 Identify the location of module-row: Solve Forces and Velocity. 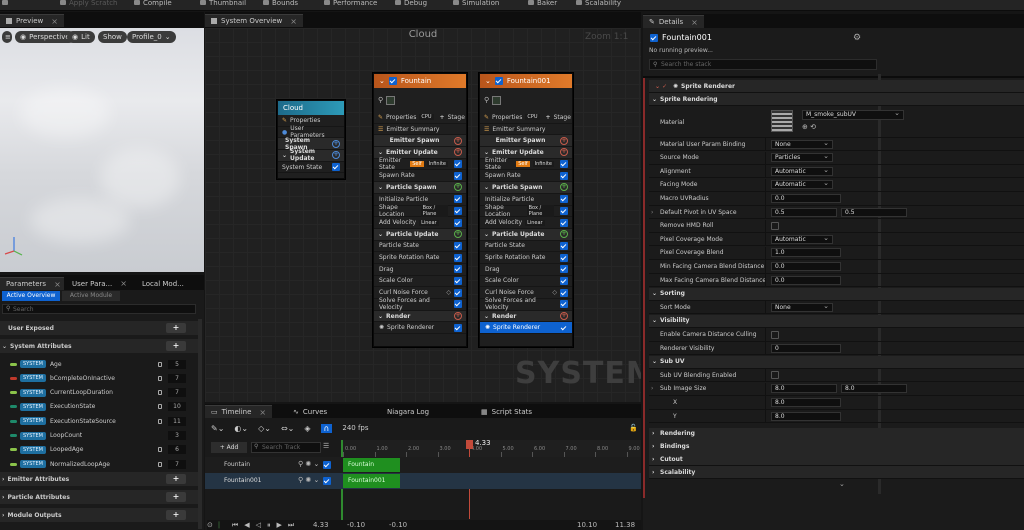
(420, 304).